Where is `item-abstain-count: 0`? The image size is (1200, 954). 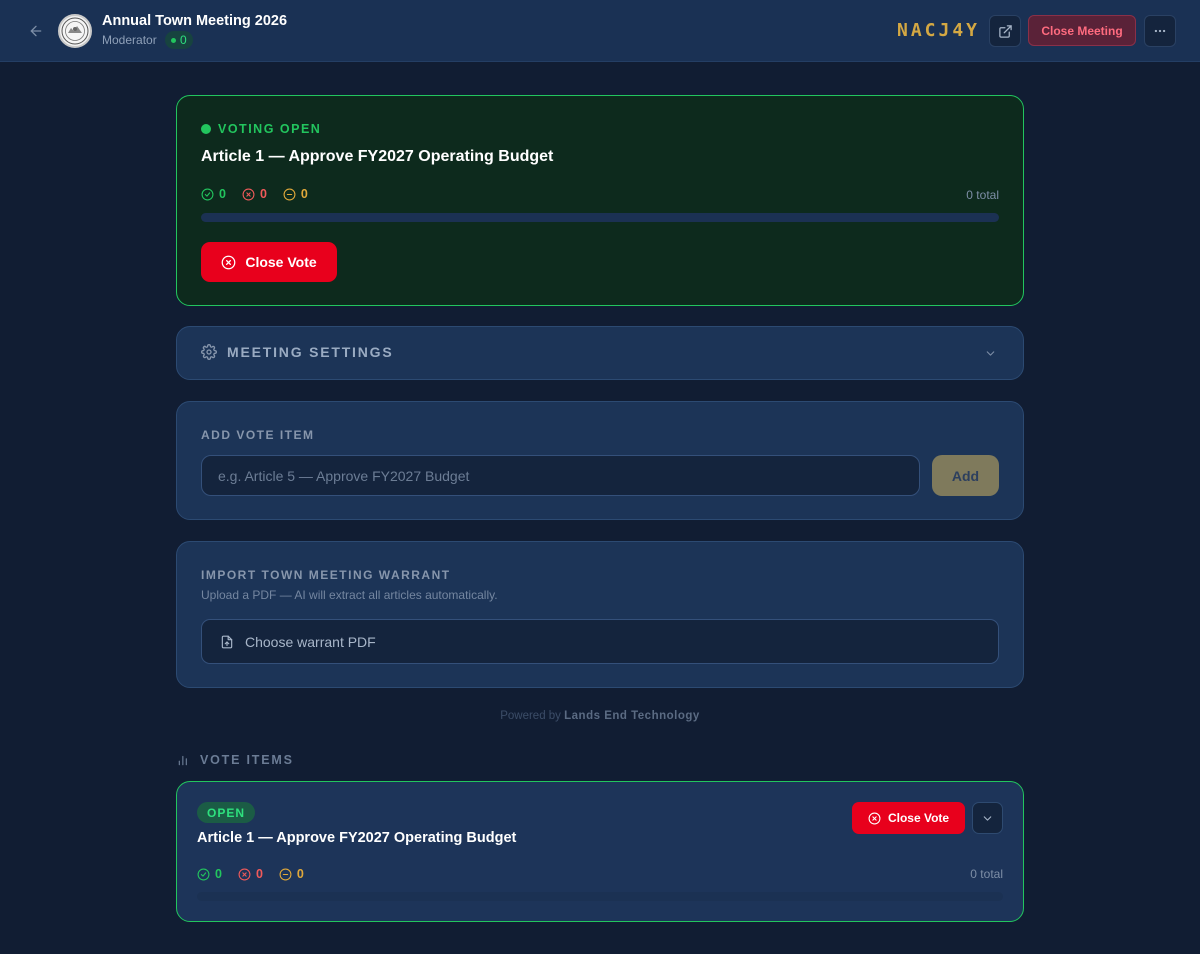 item-abstain-count: 0 is located at coordinates (291, 874).